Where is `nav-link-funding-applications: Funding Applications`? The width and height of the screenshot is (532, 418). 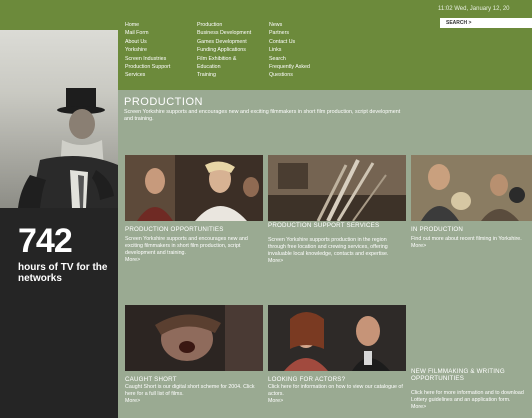 nav-link-funding-applications: Funding Applications is located at coordinates (227, 50).